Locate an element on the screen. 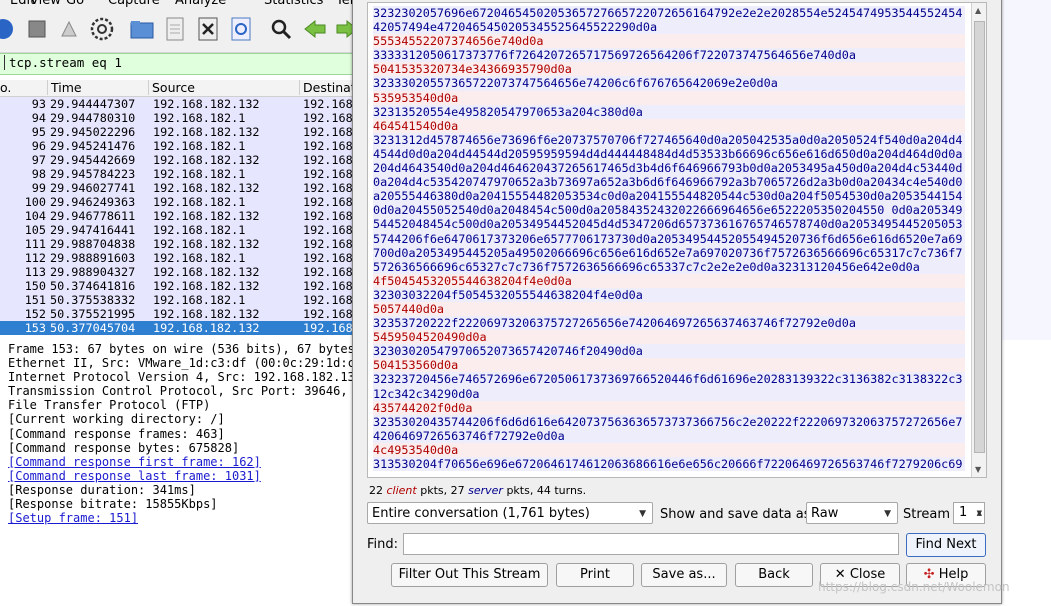 The image size is (1051, 606). stream-number-value: 1 is located at coordinates (963, 512).